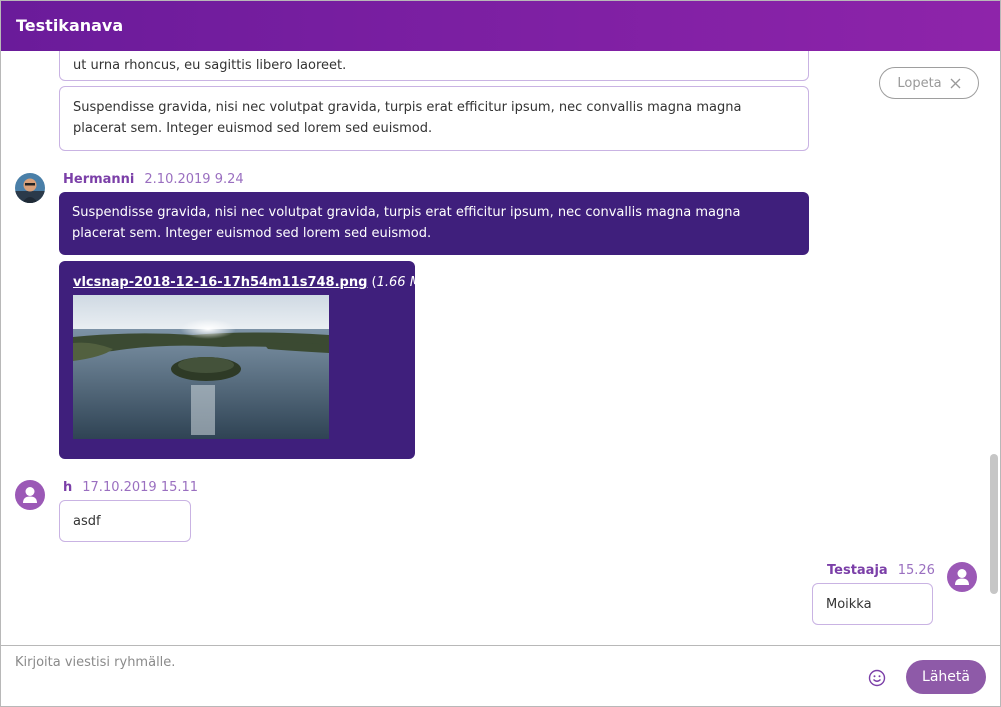  What do you see at coordinates (919, 83) in the screenshot?
I see `end-chat-label: Lopeta` at bounding box center [919, 83].